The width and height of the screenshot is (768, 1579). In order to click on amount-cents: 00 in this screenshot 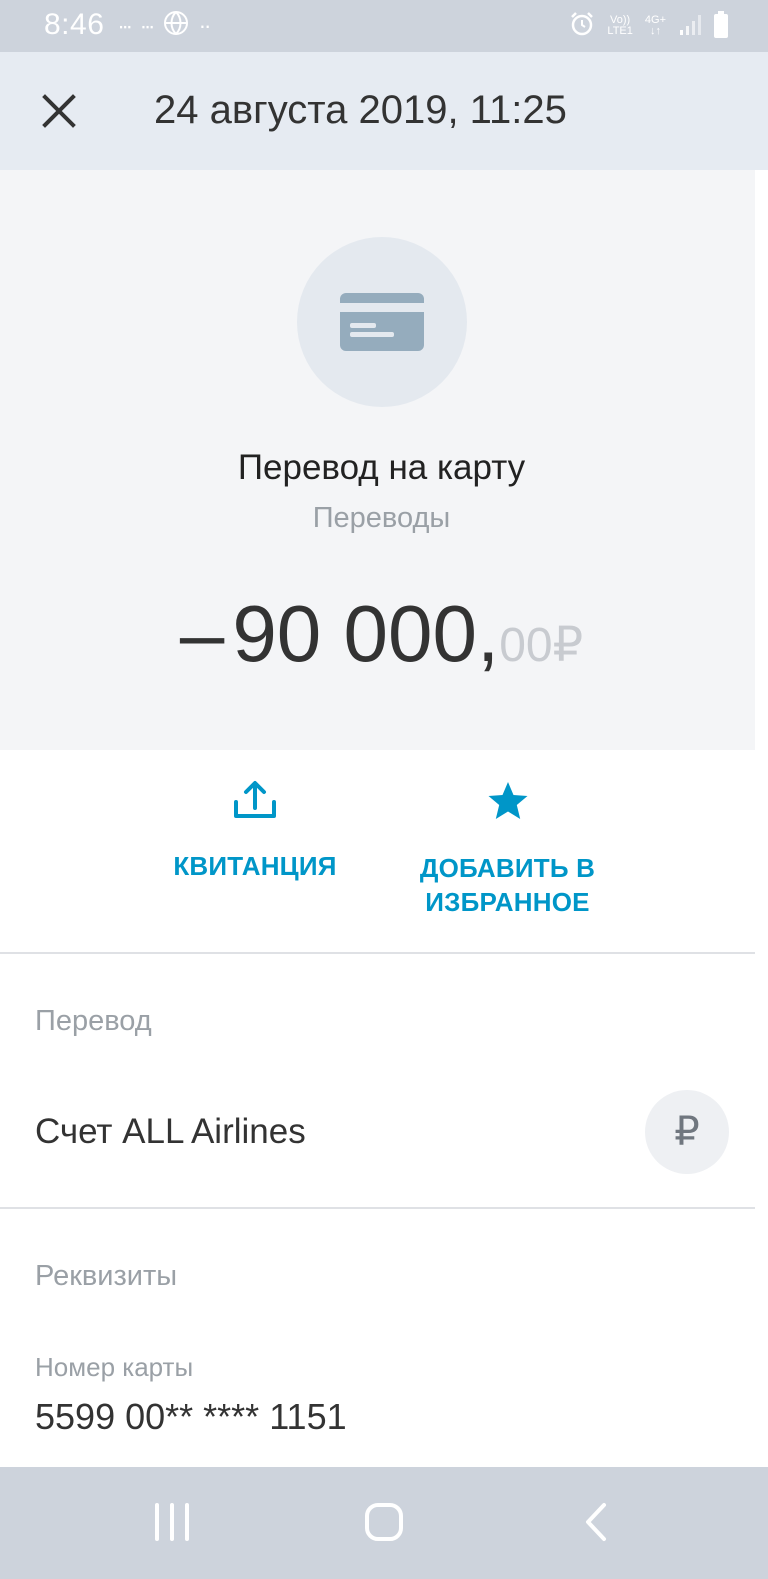, I will do `click(526, 645)`.